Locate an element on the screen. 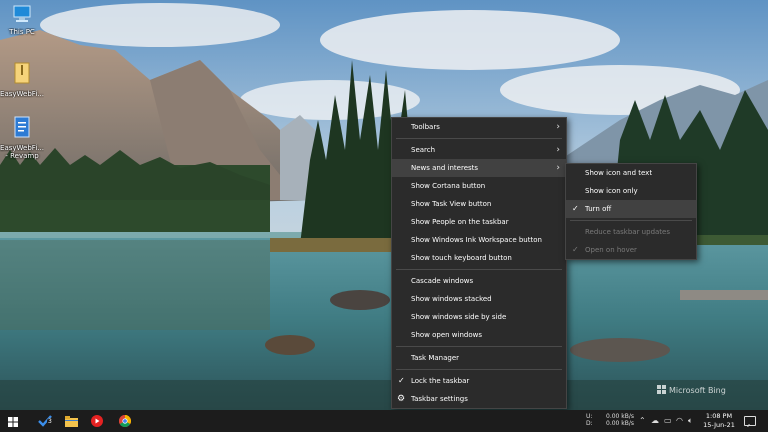  submenu-item-reduce-taskbar-updates: Reduce taskbar updates is located at coordinates (631, 232).